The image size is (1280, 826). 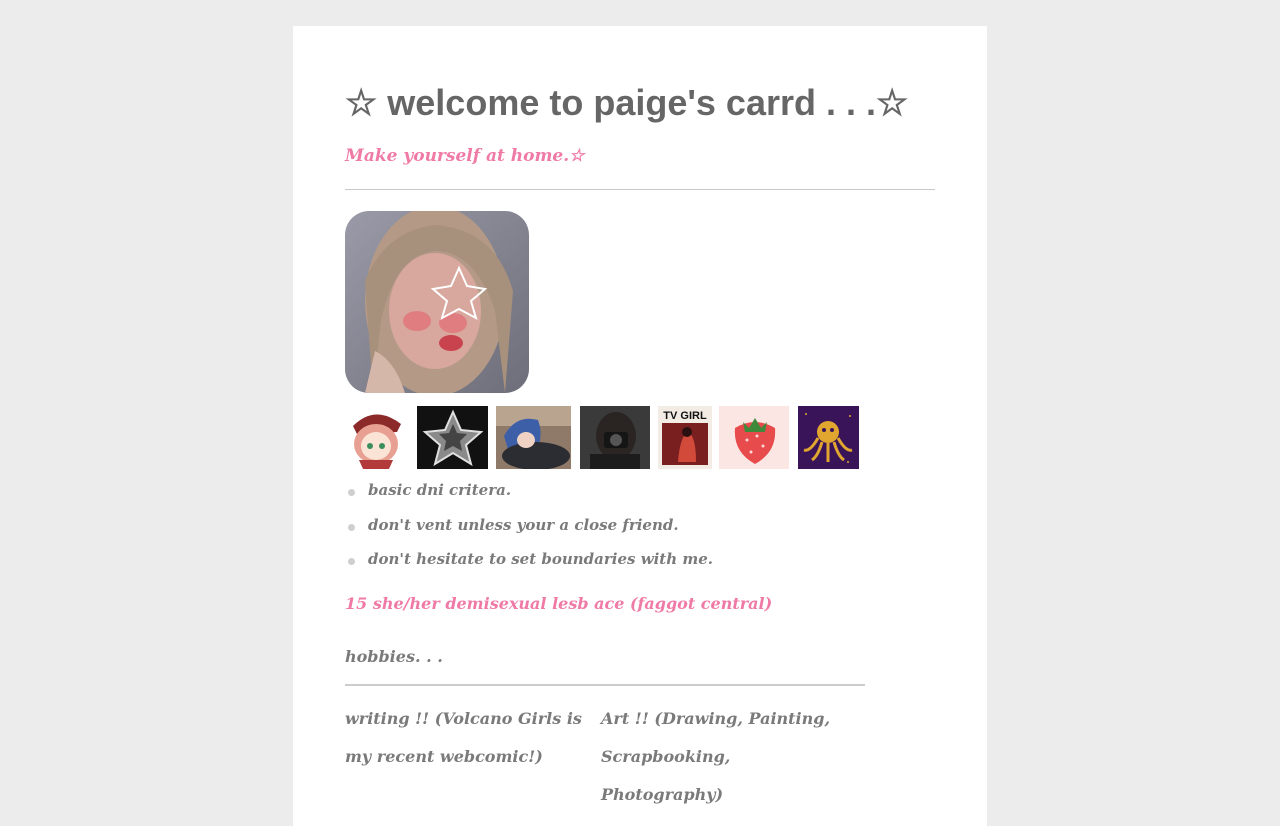 I want to click on thumbnail-anime-chibi, so click(x=376, y=437).